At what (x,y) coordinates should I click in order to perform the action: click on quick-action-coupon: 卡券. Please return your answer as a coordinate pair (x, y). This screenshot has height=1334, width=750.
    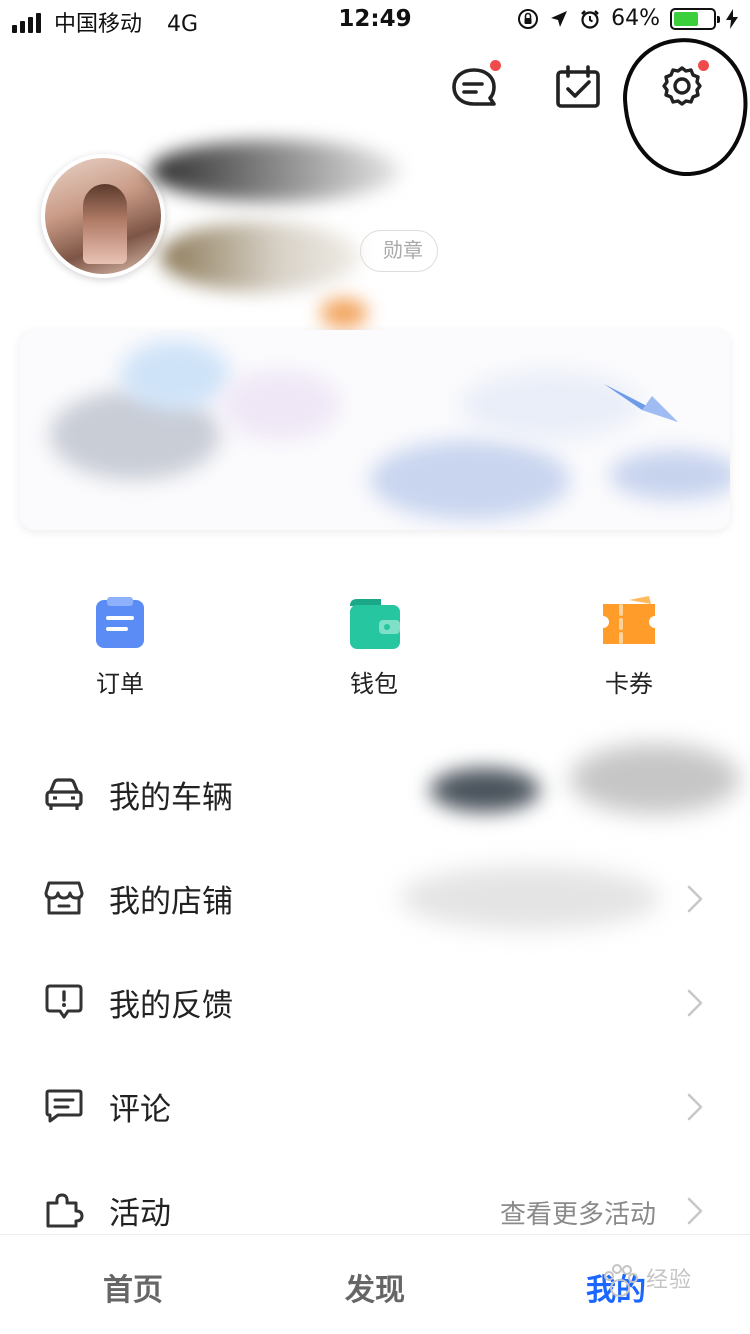
    Looking at the image, I should click on (629, 647).